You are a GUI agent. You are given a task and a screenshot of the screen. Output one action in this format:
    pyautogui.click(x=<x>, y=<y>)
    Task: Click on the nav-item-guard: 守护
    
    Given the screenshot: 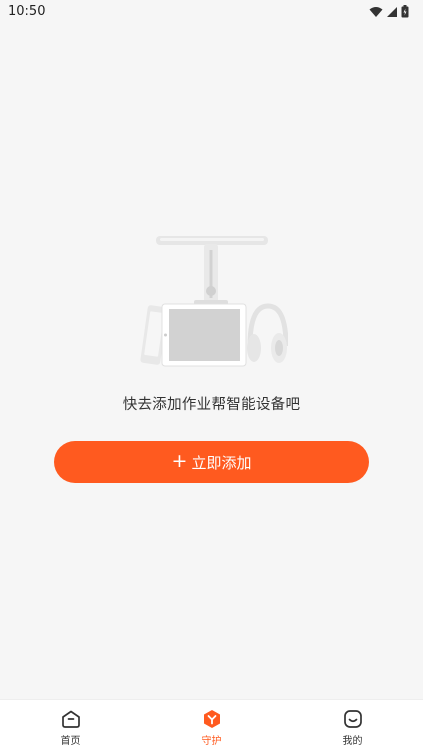 What is the action you would take?
    pyautogui.click(x=211, y=726)
    